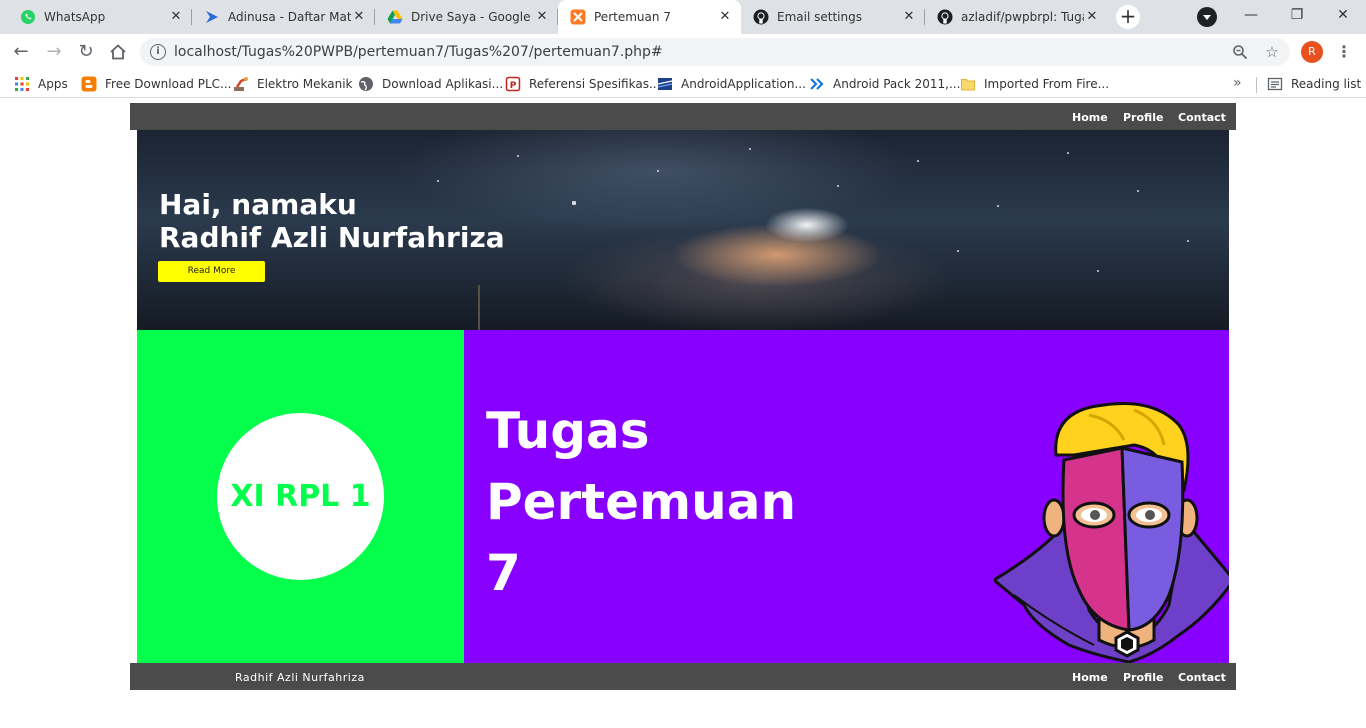 This screenshot has height=728, width=1366. Describe the element at coordinates (665, 84) in the screenshot. I see `book-icon` at that location.